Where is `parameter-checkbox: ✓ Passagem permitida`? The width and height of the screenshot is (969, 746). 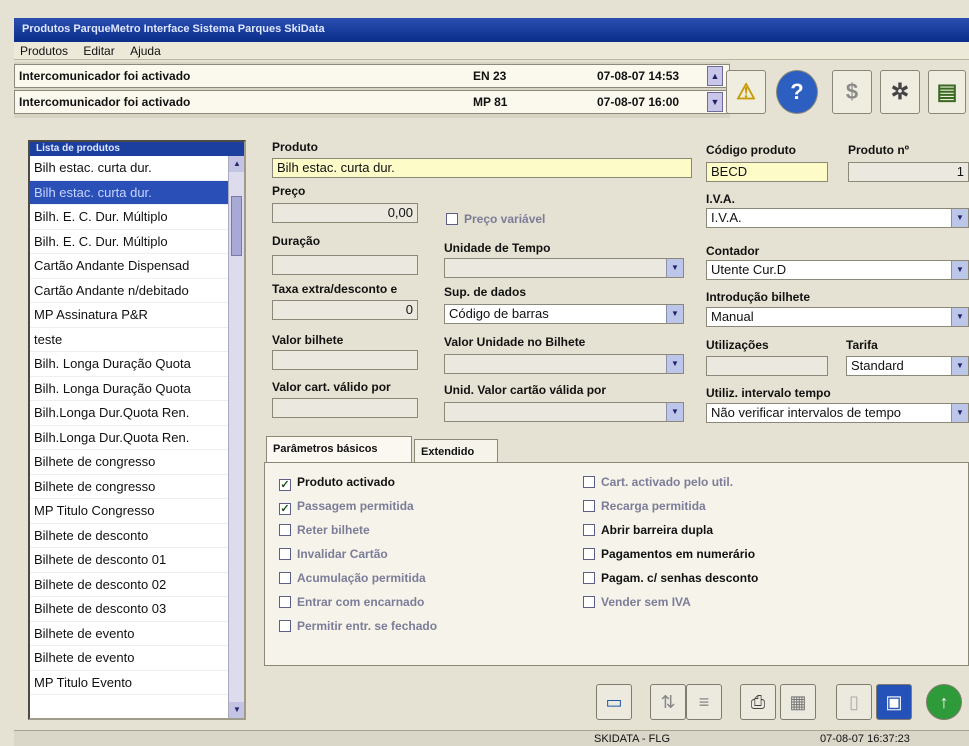
parameter-checkbox: ✓ Passagem permitida is located at coordinates (346, 507).